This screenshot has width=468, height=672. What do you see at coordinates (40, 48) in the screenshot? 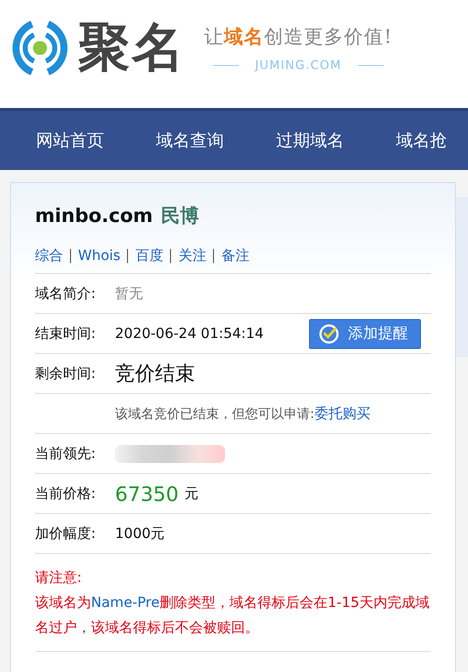
I see `logo-icon` at bounding box center [40, 48].